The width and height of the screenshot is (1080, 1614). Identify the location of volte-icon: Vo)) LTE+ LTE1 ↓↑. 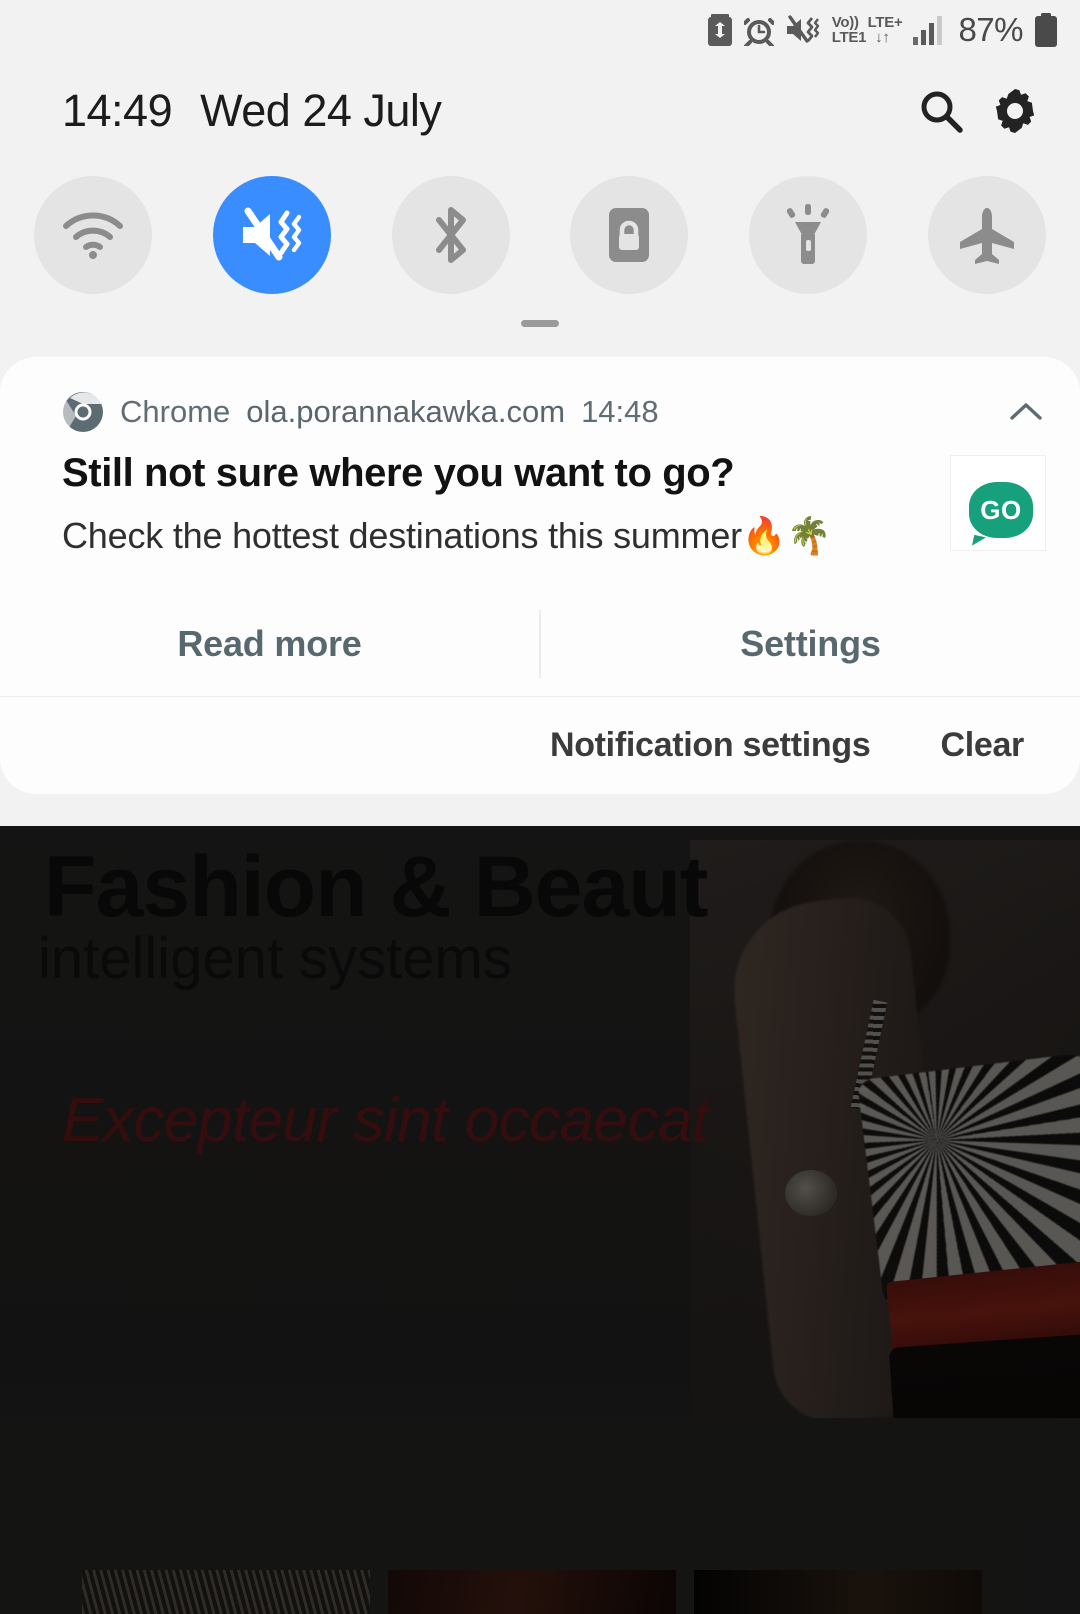
(867, 29).